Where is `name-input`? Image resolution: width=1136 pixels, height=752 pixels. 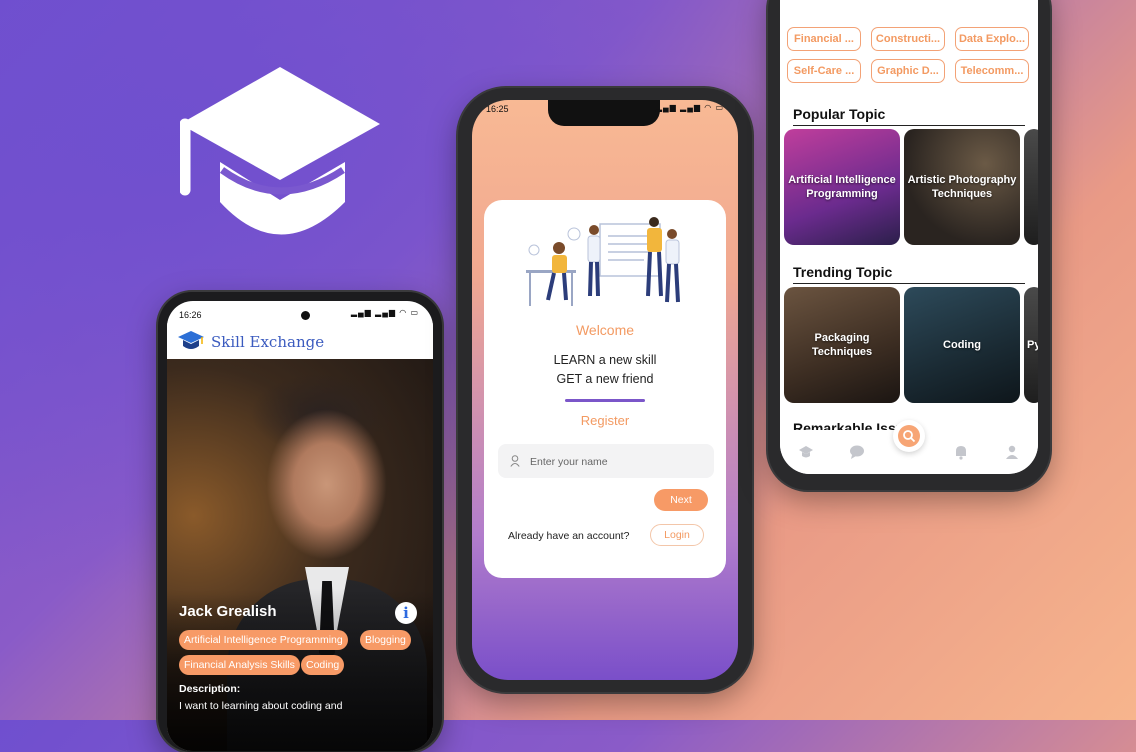
name-input is located at coordinates (620, 462).